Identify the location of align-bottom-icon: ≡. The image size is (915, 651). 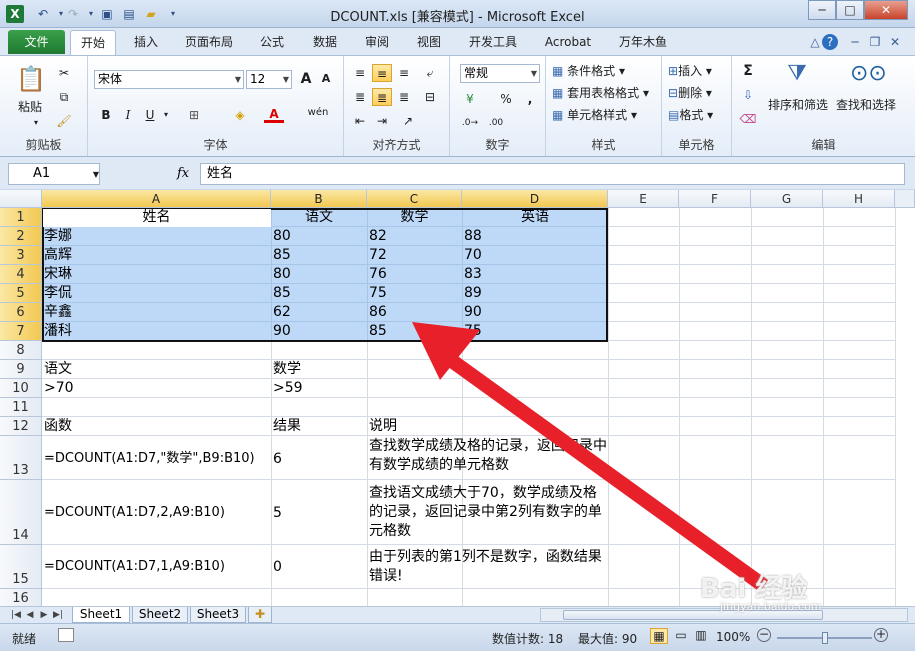
(404, 73).